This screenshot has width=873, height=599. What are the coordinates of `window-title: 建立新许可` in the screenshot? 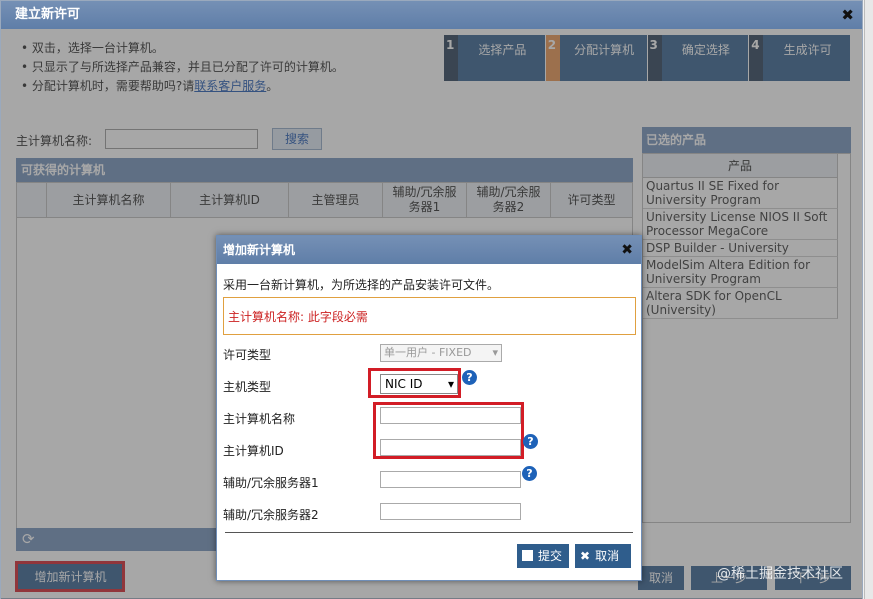 It's located at (48, 14).